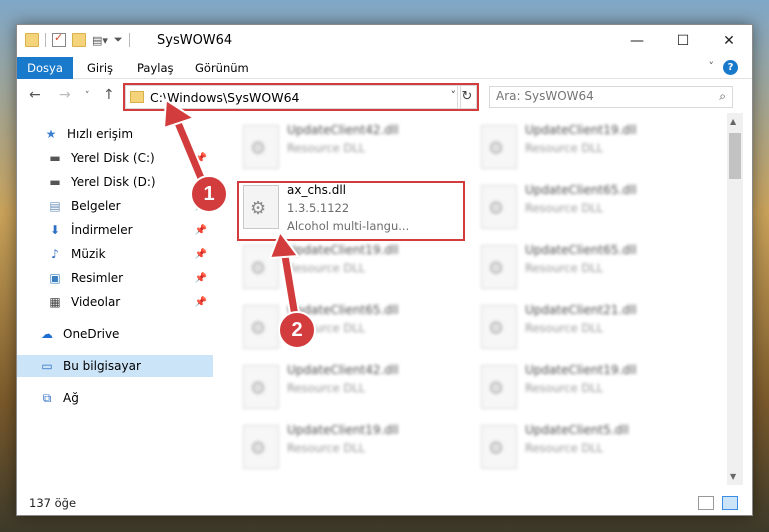 The width and height of the screenshot is (769, 532). I want to click on help-icon: ?, so click(730, 67).